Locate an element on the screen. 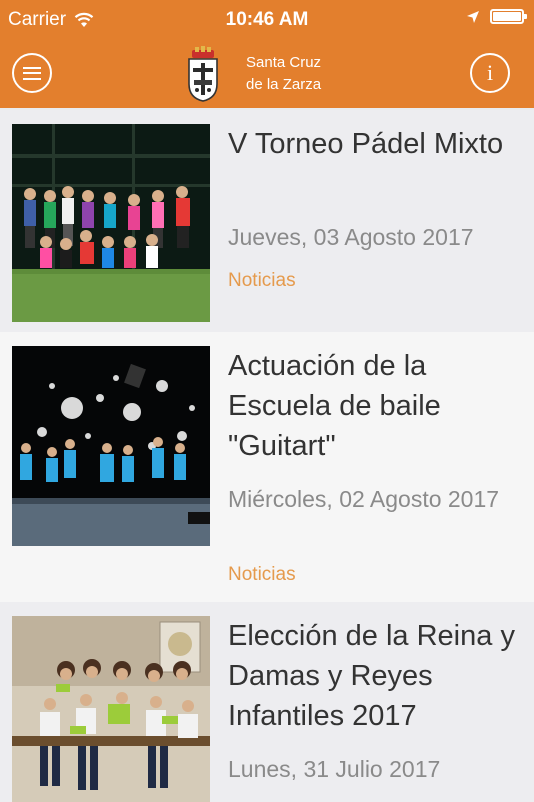 Image resolution: width=534 pixels, height=802 pixels. info-icon: i is located at coordinates (490, 72).